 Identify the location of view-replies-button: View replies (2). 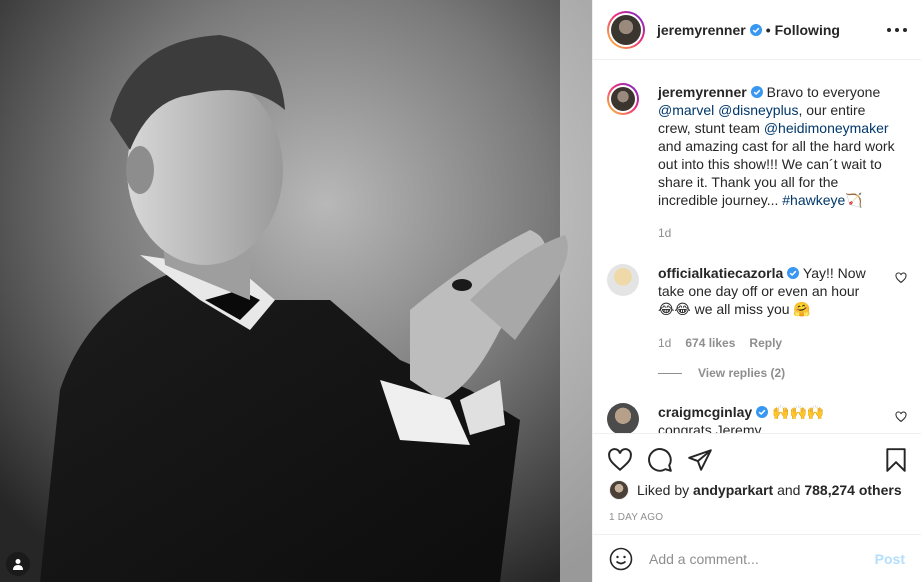
(721, 373).